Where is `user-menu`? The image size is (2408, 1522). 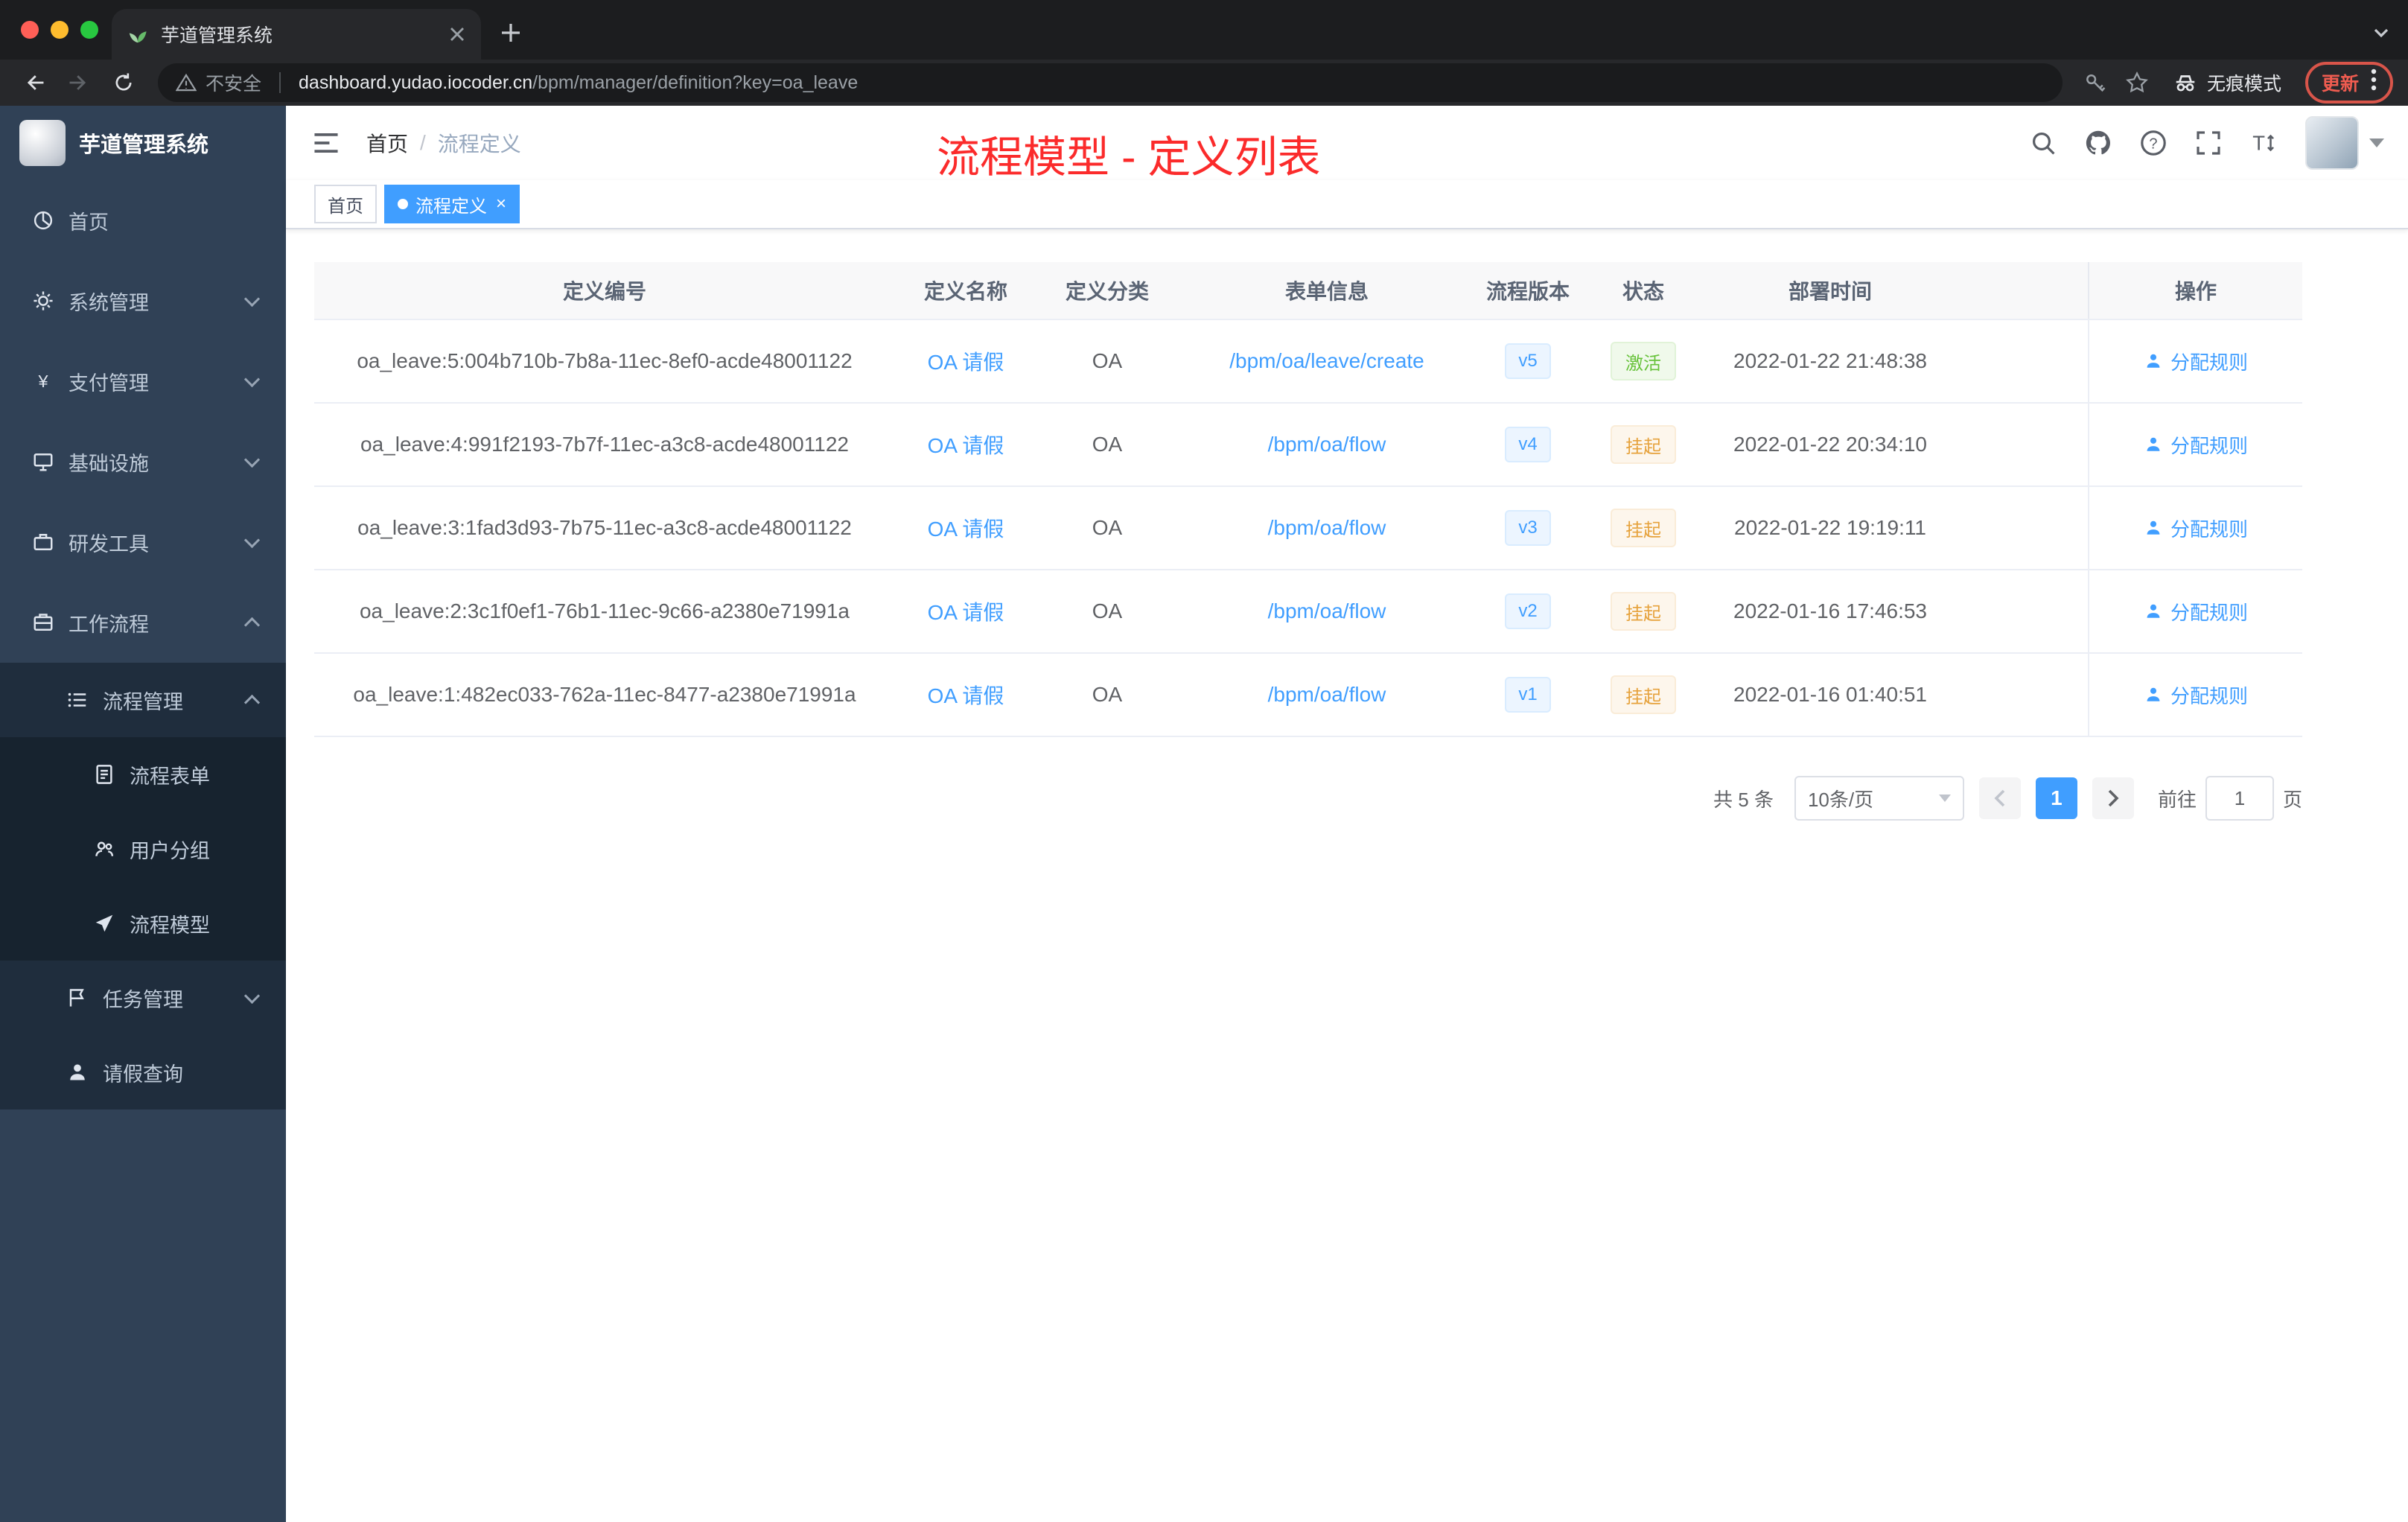 user-menu is located at coordinates (2344, 143).